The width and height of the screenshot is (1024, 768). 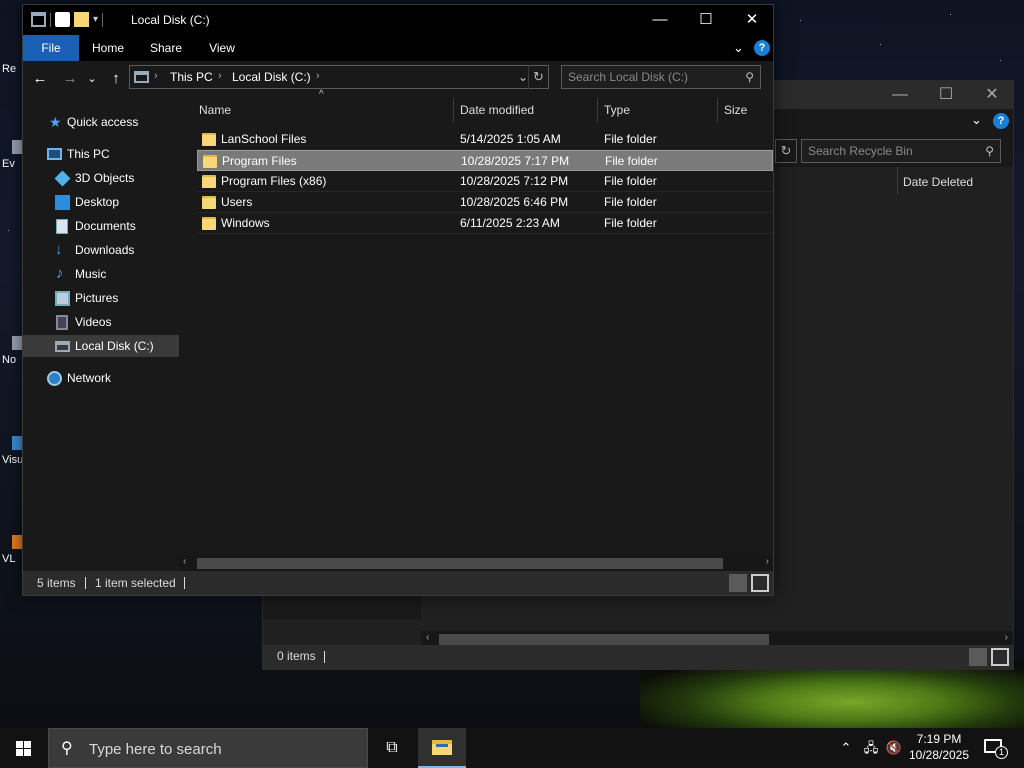 What do you see at coordinates (101, 154) in the screenshot?
I see `nav-this-pc: This PC` at bounding box center [101, 154].